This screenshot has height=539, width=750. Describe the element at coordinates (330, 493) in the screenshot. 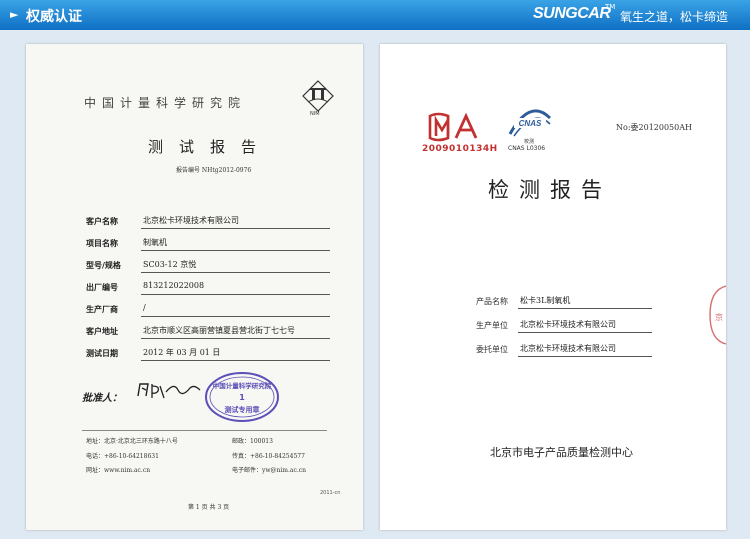

I see `form-code: 2011-cn` at that location.